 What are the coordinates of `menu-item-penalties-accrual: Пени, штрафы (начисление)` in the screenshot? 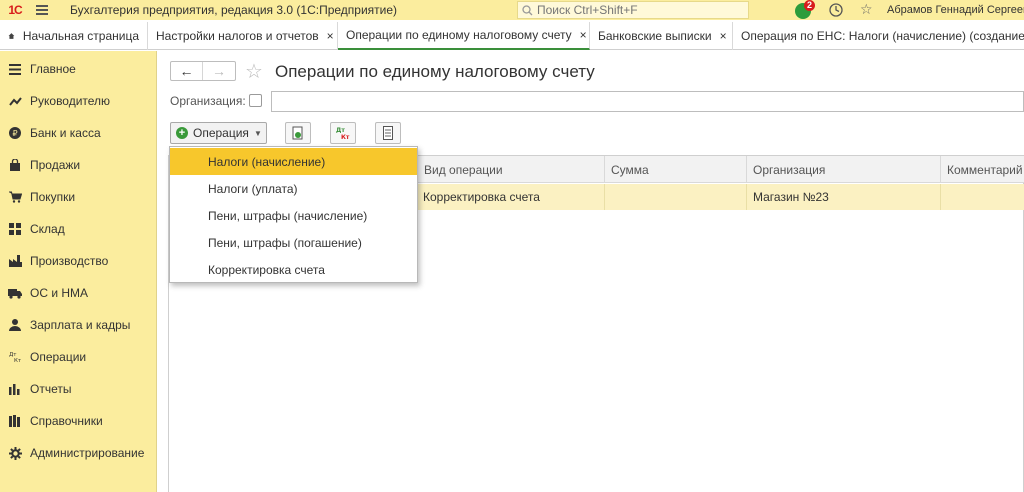 It's located at (293, 215).